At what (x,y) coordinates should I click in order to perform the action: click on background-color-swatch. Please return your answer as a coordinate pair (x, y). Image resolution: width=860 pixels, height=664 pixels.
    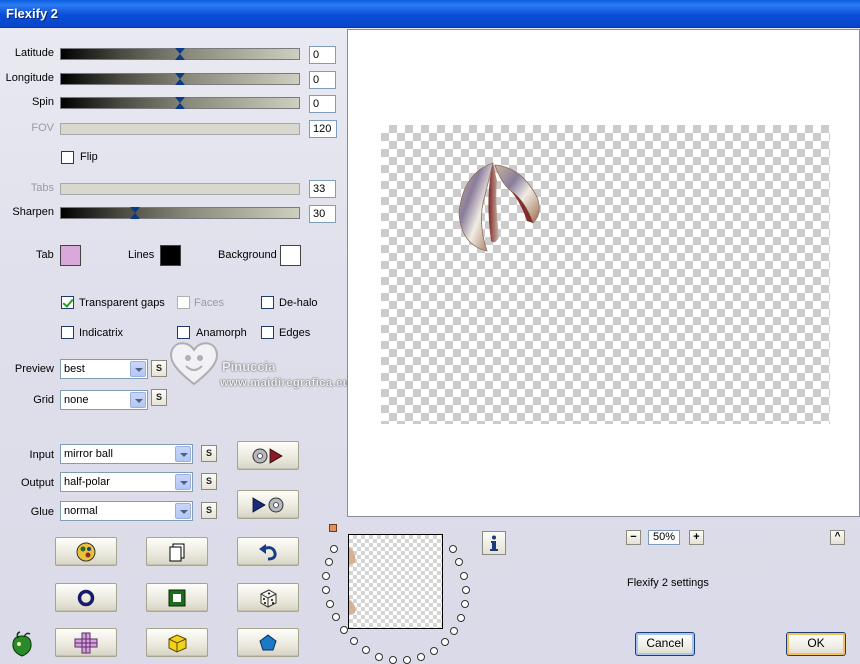
    Looking at the image, I should click on (290, 255).